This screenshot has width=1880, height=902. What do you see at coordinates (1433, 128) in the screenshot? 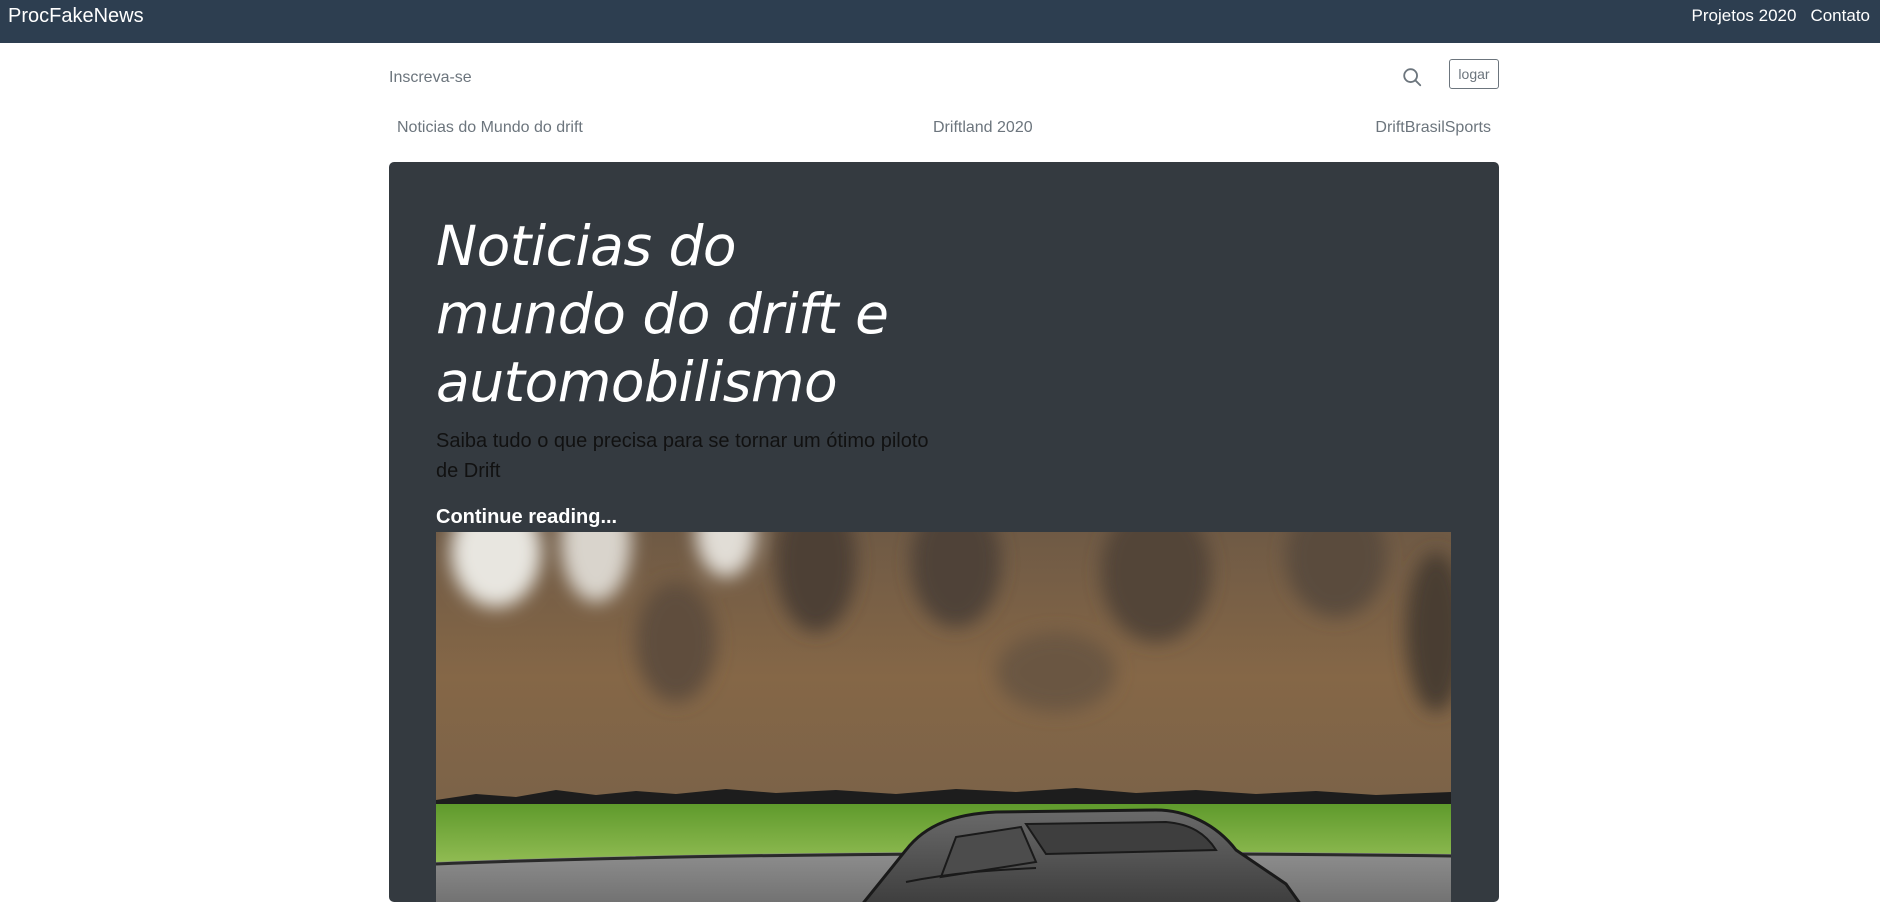
I see `category-link-driftbrasilsports: DriftBrasilSports` at bounding box center [1433, 128].